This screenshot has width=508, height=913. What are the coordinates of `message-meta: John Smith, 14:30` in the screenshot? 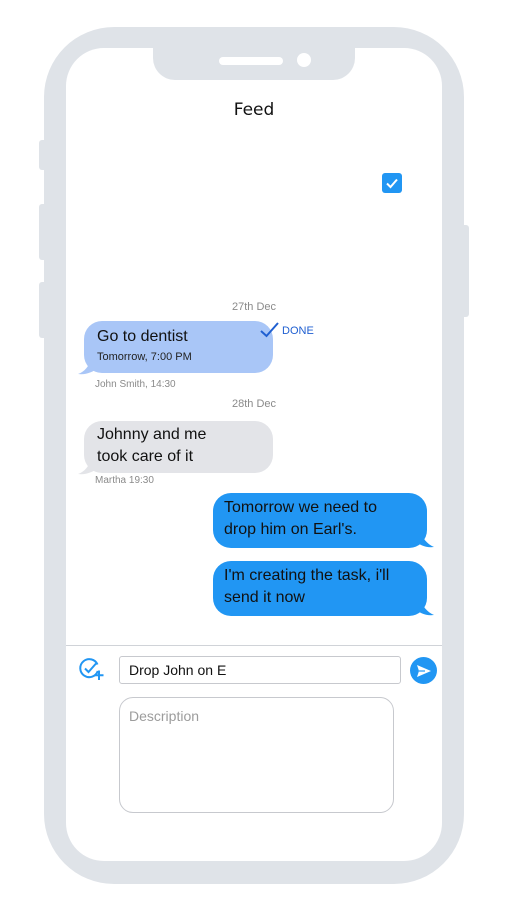 It's located at (135, 384).